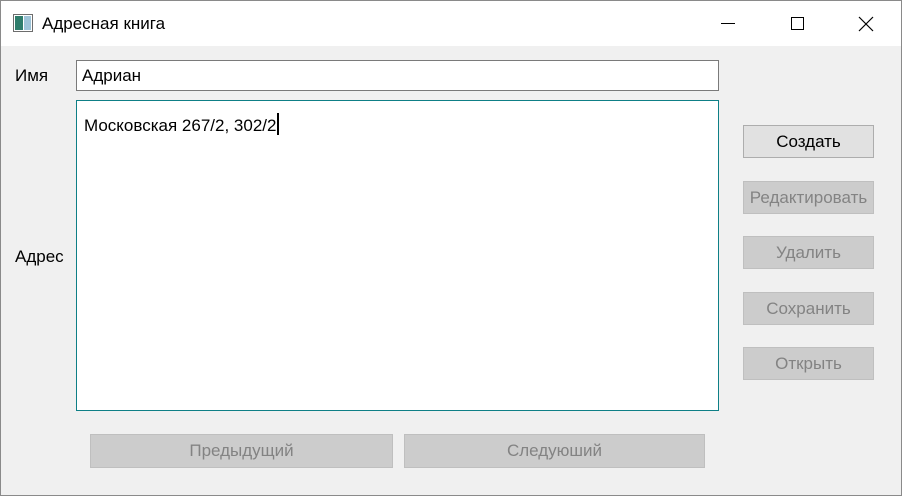  I want to click on close-button, so click(866, 23).